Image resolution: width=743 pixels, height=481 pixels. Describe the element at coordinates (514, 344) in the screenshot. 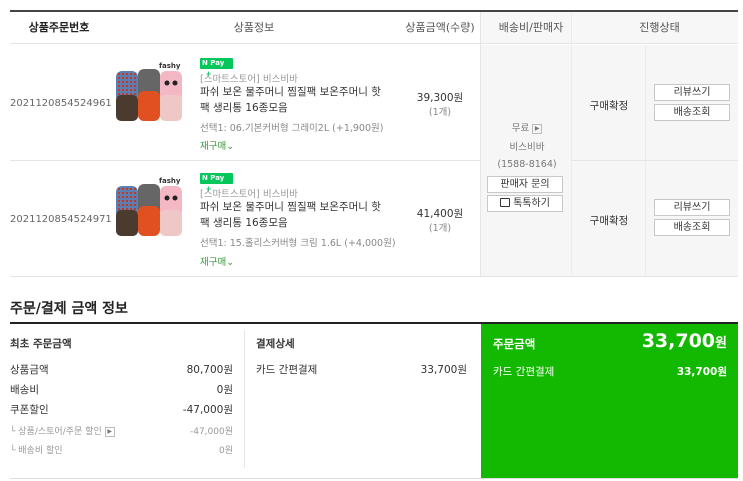

I see `order-total-title: 주문금액` at that location.